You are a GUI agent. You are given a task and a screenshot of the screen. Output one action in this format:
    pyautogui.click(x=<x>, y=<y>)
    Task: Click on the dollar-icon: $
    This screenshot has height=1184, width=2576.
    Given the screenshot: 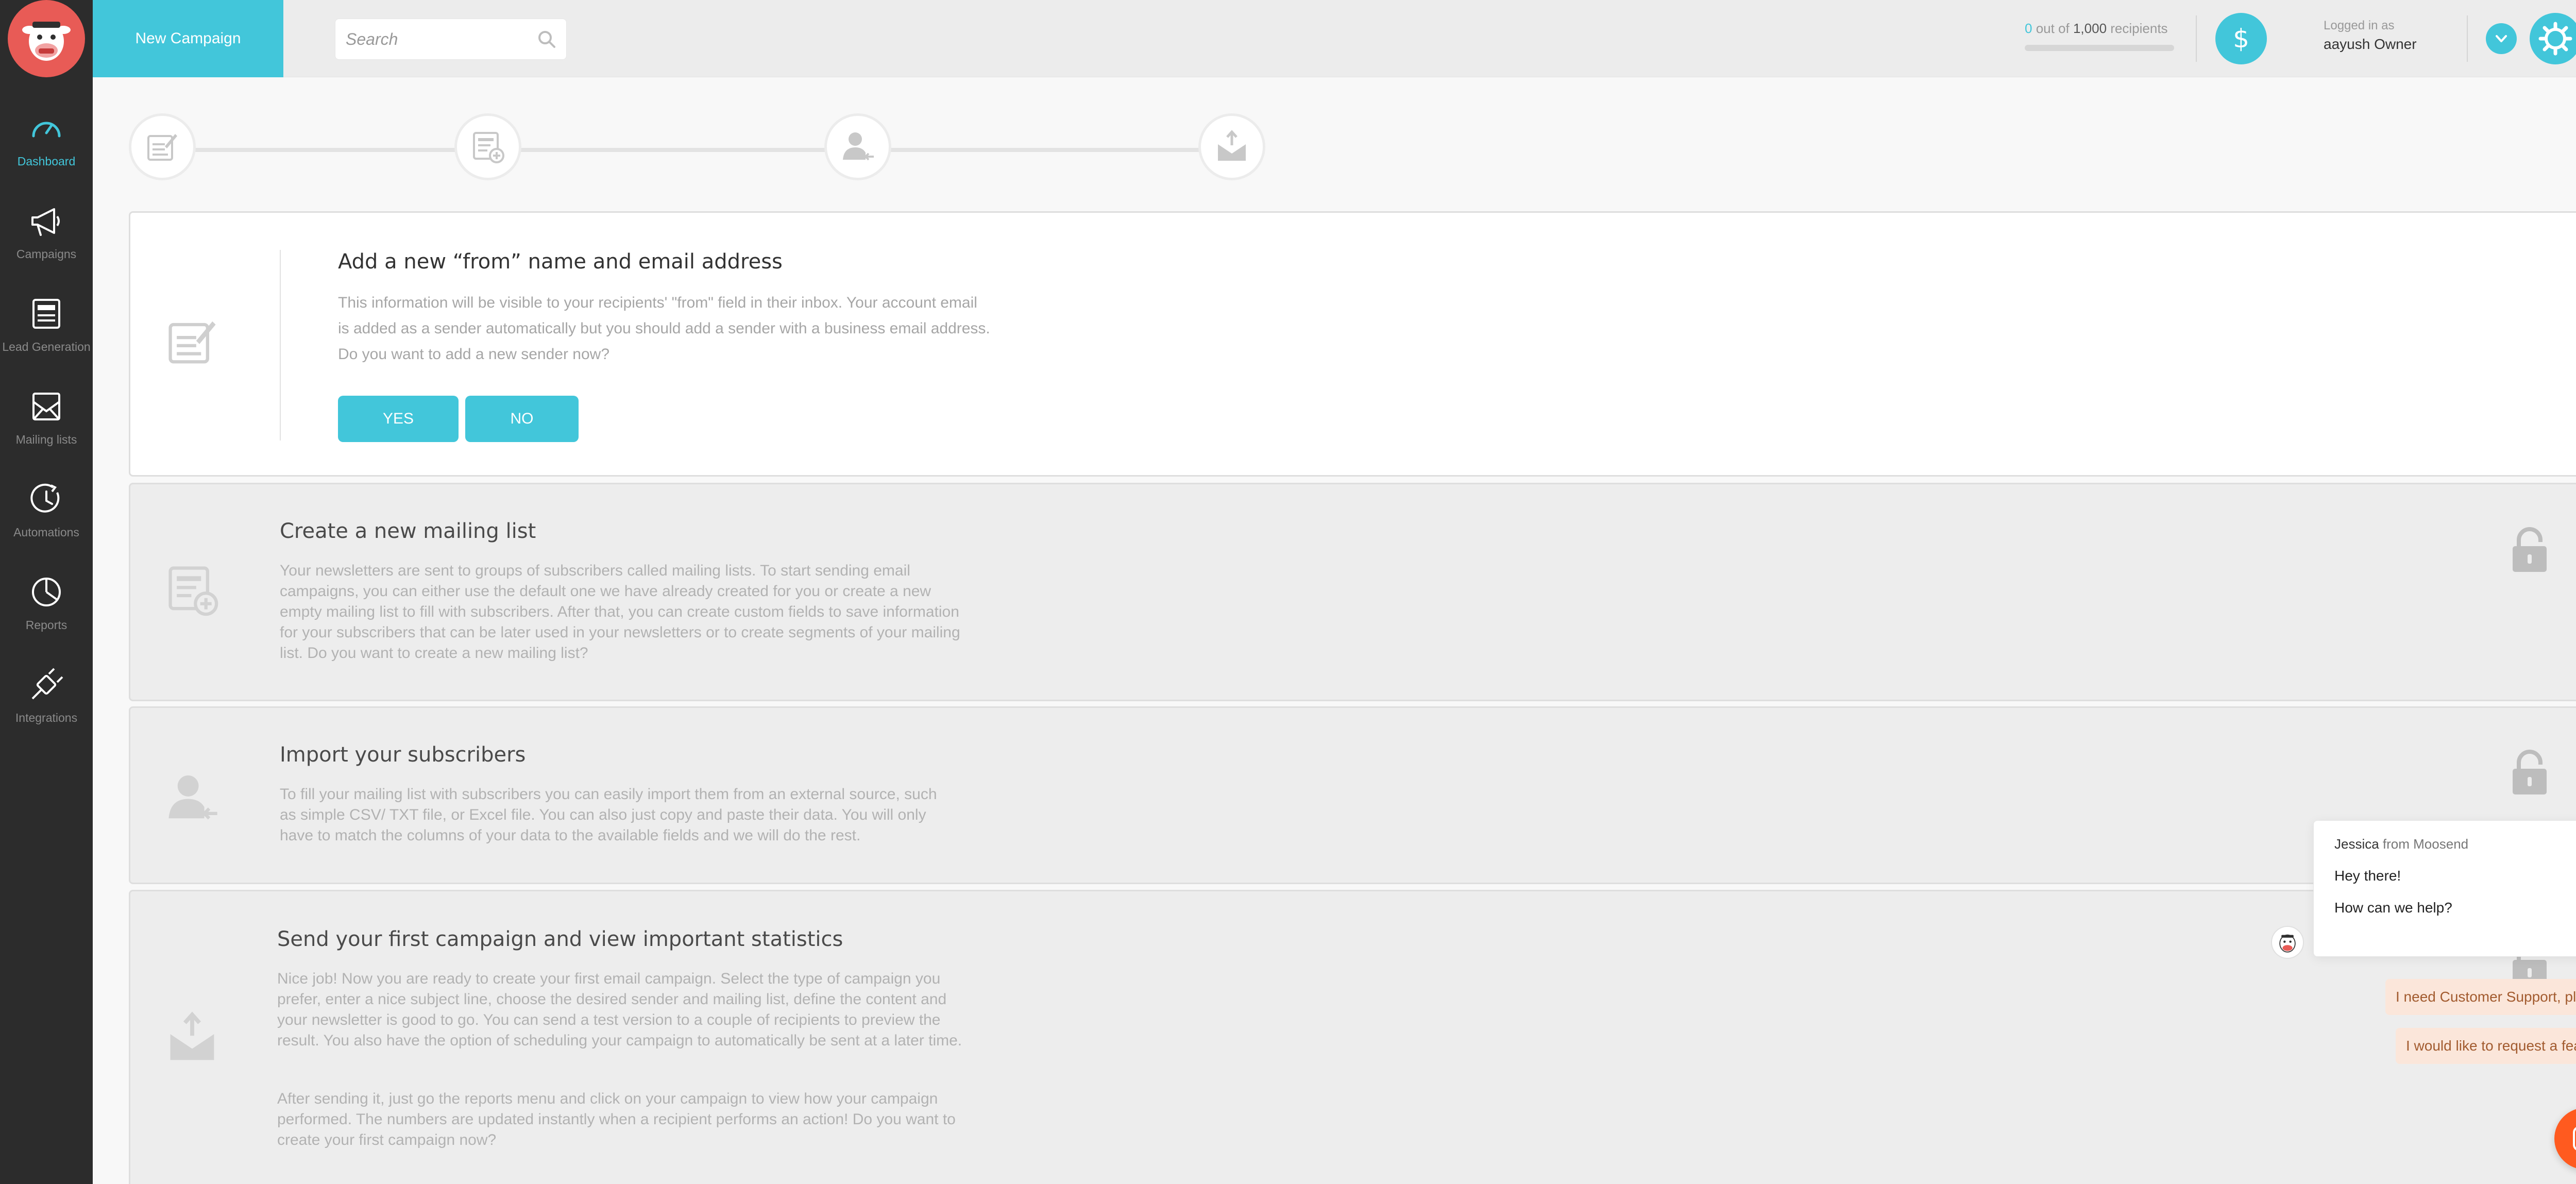 What is the action you would take?
    pyautogui.click(x=2241, y=39)
    